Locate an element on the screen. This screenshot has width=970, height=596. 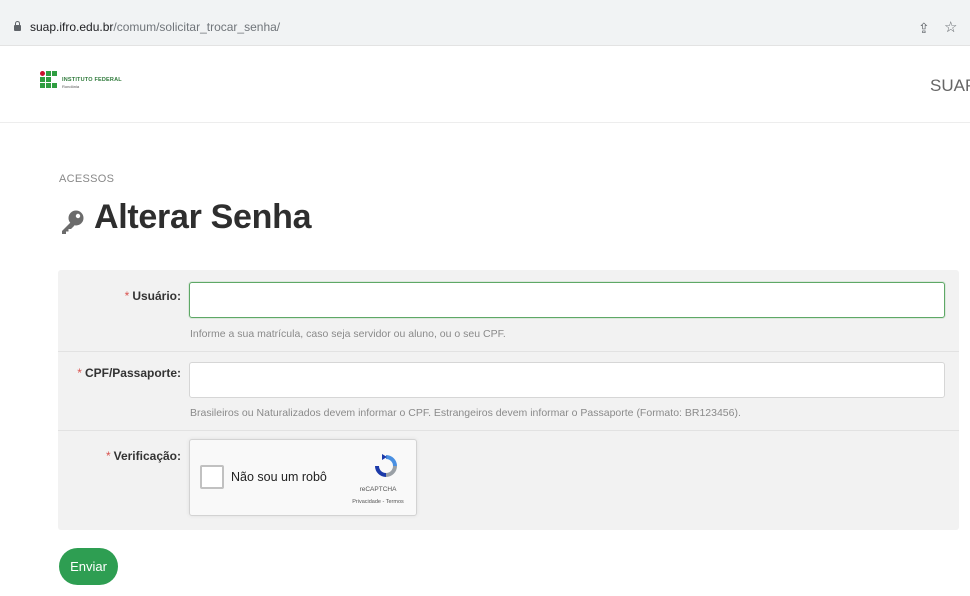
share-icon: ⇪ is located at coordinates (924, 28).